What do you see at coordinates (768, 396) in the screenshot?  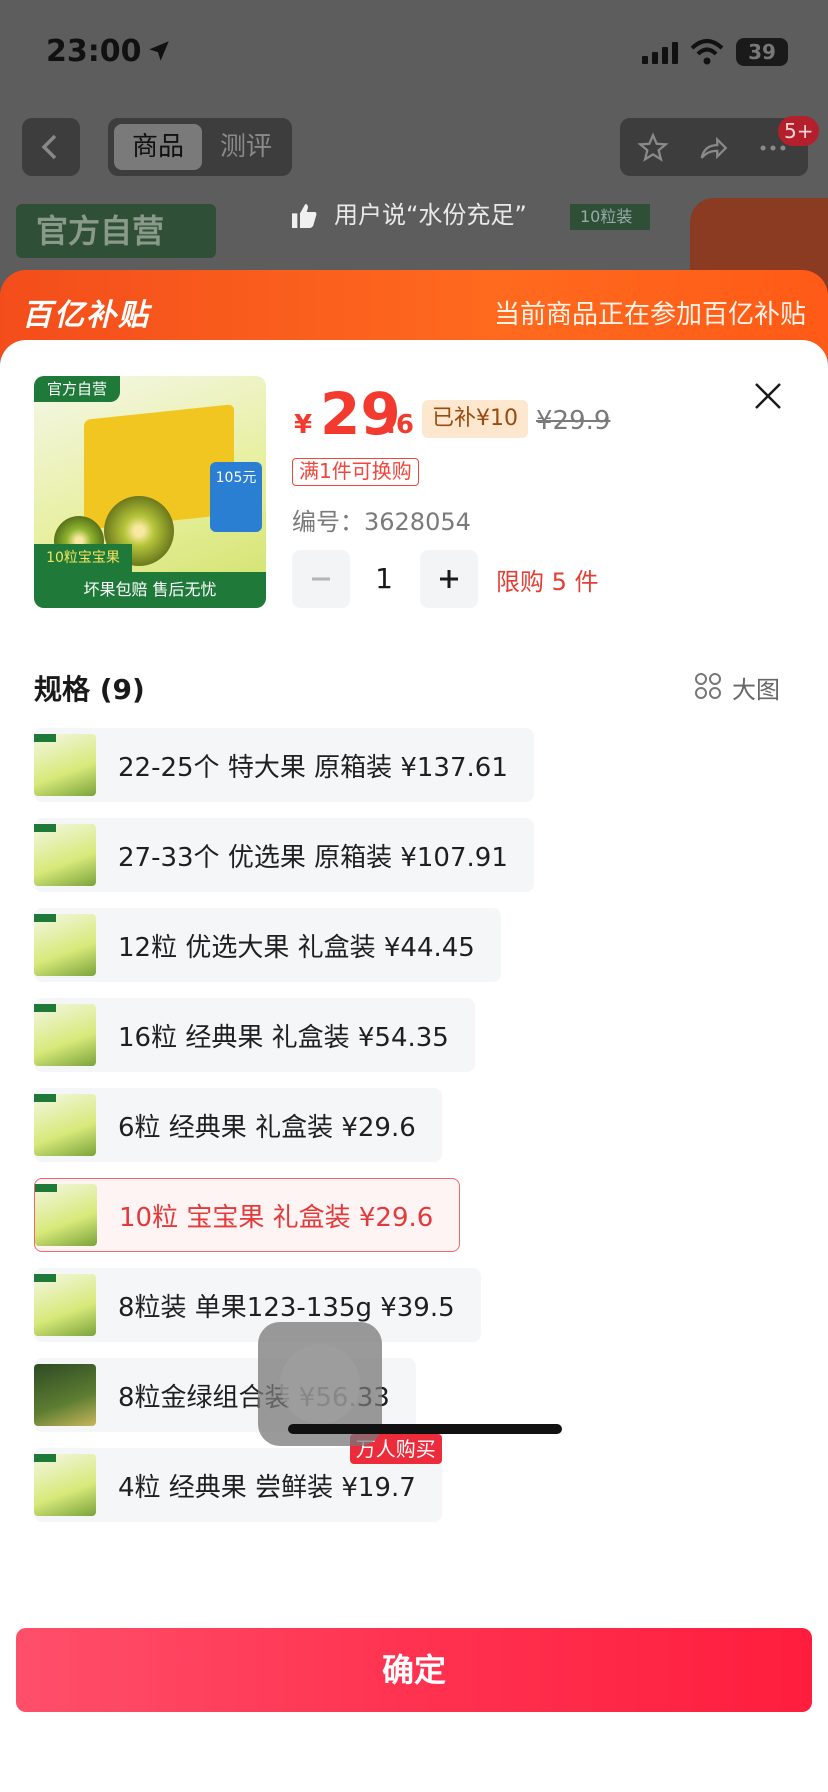 I see `close-icon` at bounding box center [768, 396].